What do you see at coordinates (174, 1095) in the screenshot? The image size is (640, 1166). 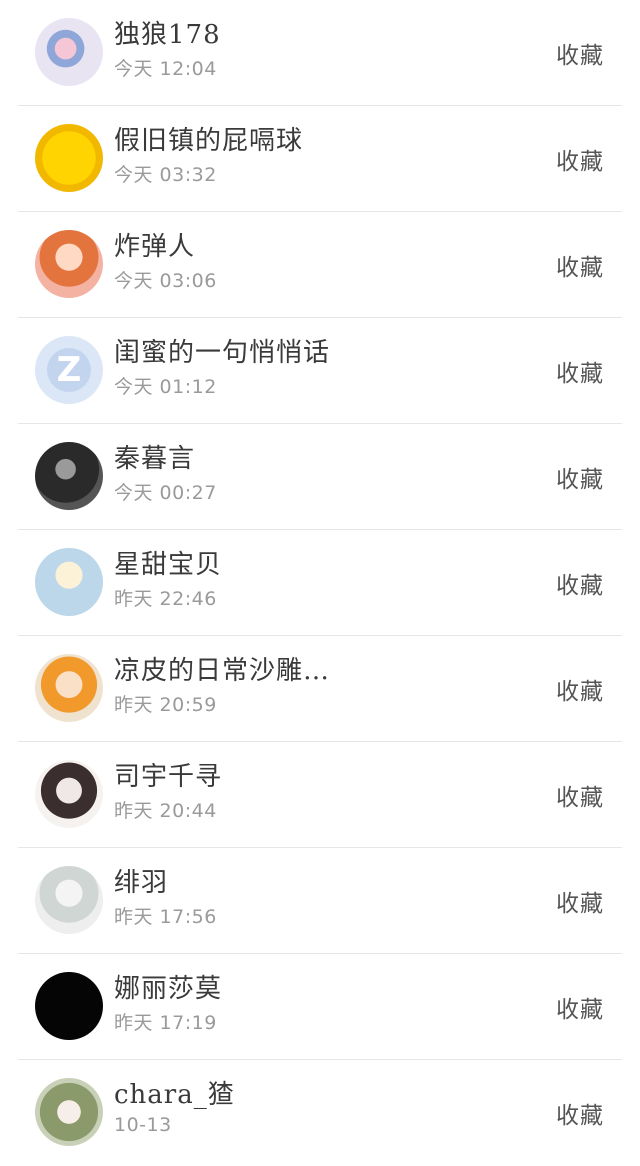 I see `contact-name: chara_猹` at bounding box center [174, 1095].